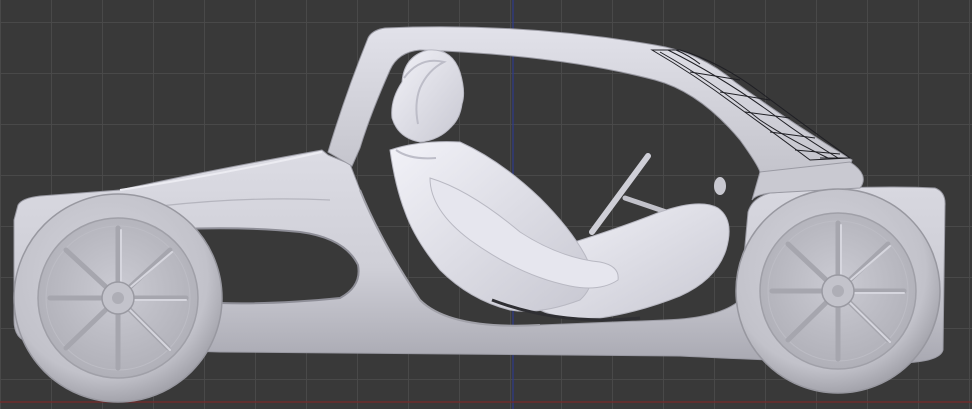  What do you see at coordinates (118, 298) in the screenshot?
I see `rear-wheel` at bounding box center [118, 298].